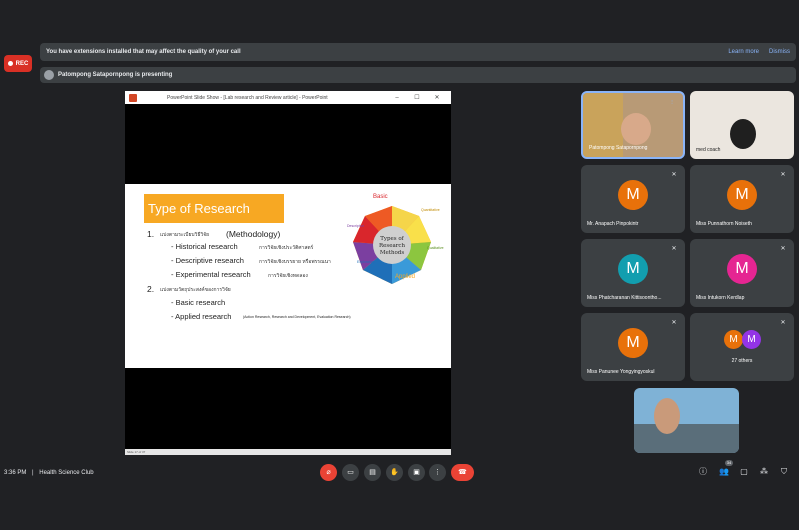 This screenshot has width=799, height=530. I want to click on diagram-qualitative-label: Qualitative, so click(435, 248).